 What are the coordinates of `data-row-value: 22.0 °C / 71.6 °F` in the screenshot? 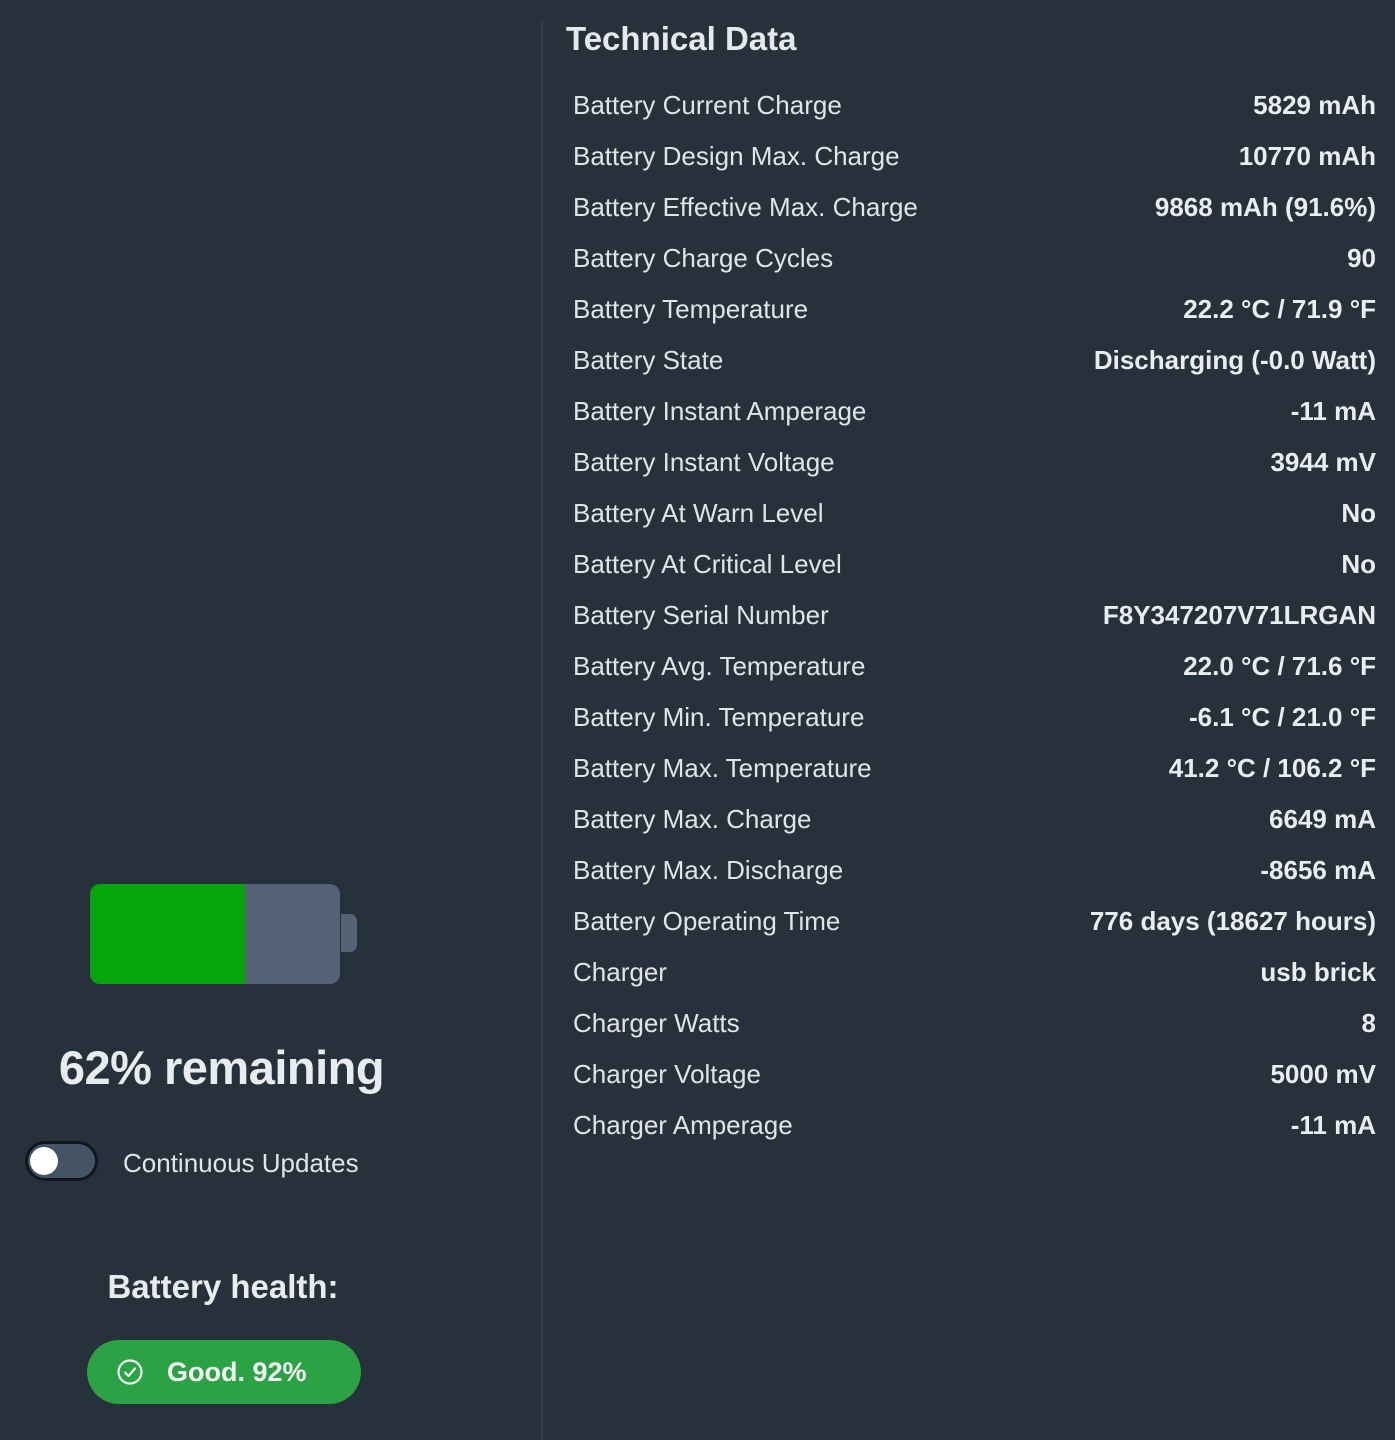 It's located at (1279, 666).